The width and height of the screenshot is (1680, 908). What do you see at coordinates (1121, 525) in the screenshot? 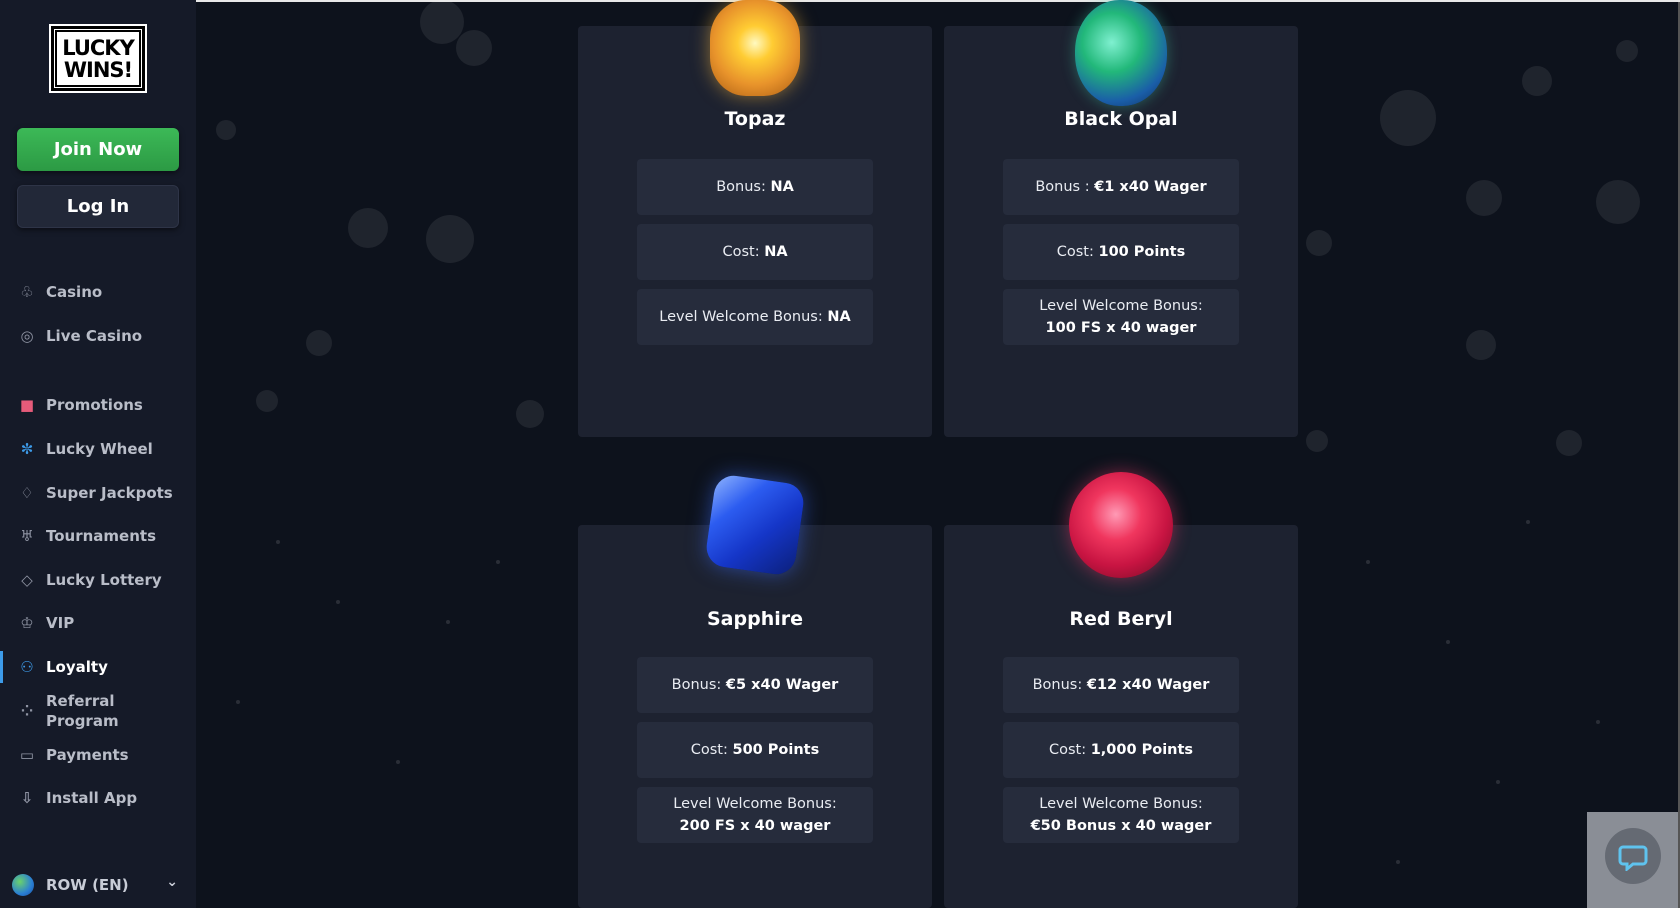
I see `red-beryl-gem-icon` at bounding box center [1121, 525].